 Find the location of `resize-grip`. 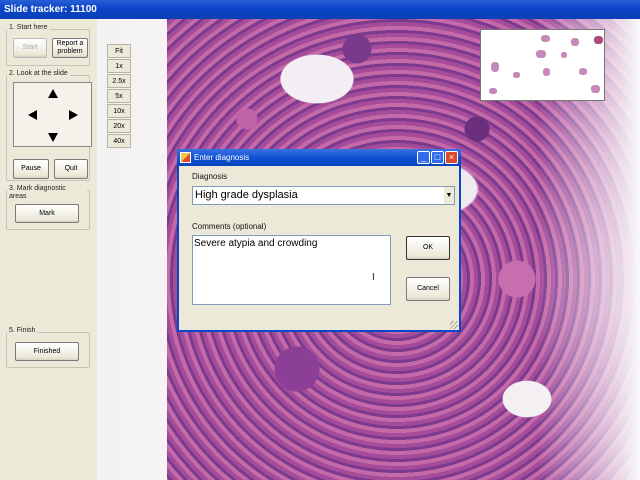

resize-grip is located at coordinates (454, 325).